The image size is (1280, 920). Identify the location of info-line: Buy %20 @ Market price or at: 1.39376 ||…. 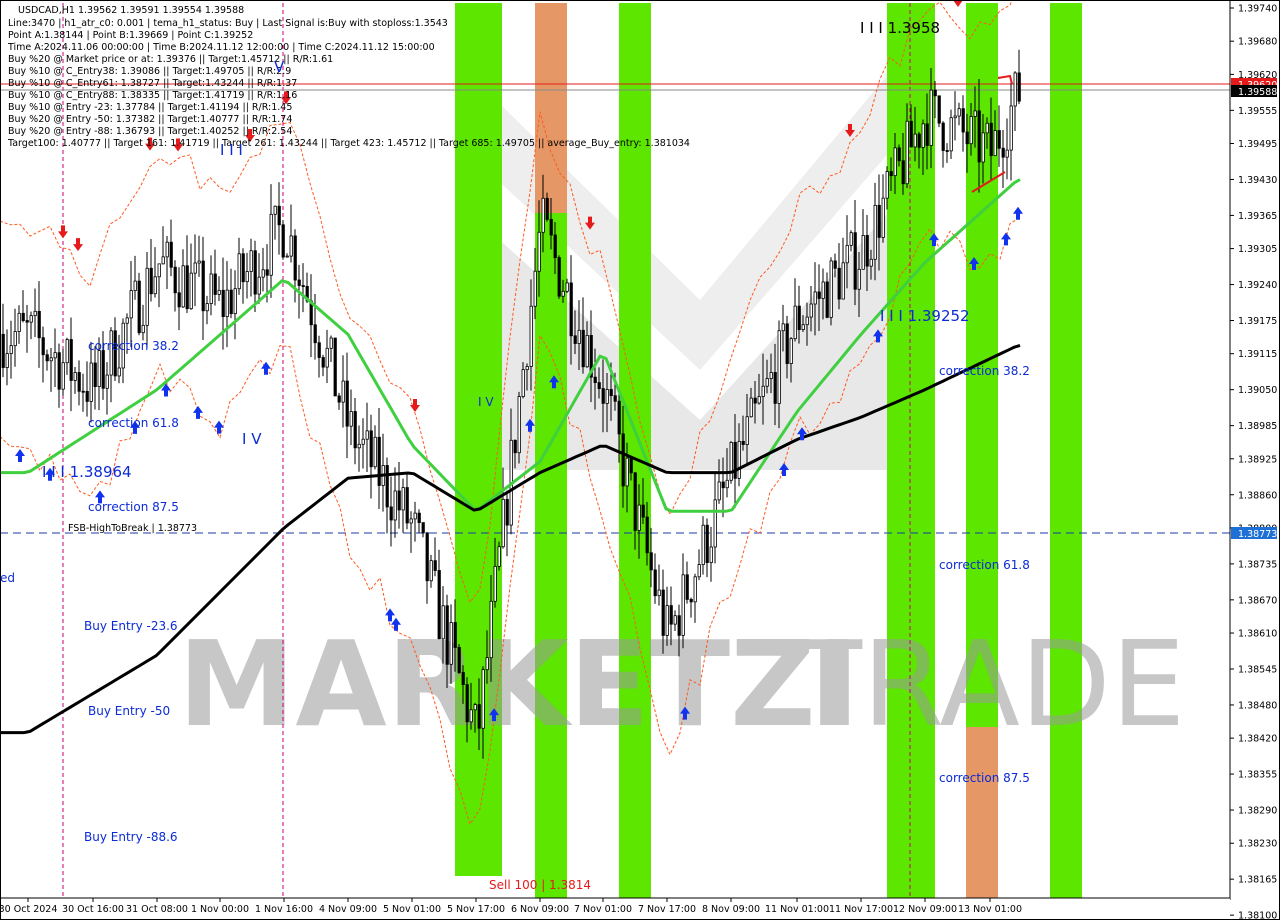
(170, 59).